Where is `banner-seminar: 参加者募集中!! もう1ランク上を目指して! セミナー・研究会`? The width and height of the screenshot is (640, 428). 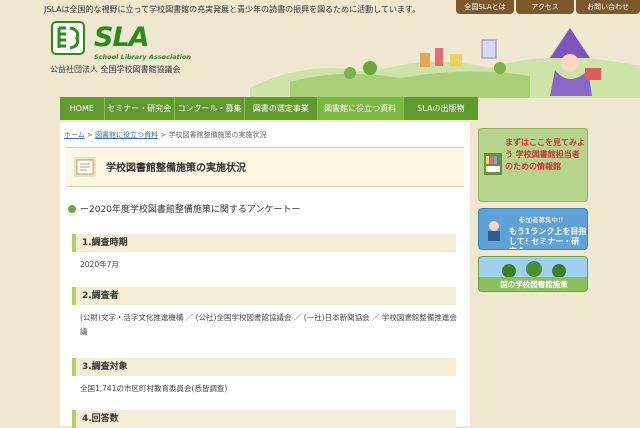
banner-seminar: 参加者募集中!! もう1ランク上を目指して! セミナー・研究会 is located at coordinates (533, 229).